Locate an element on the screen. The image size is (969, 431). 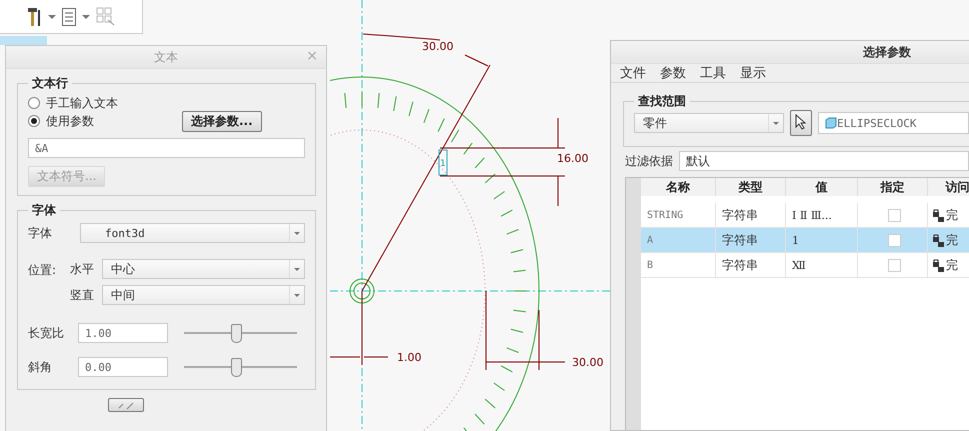
column-header: 值 is located at coordinates (822, 187).